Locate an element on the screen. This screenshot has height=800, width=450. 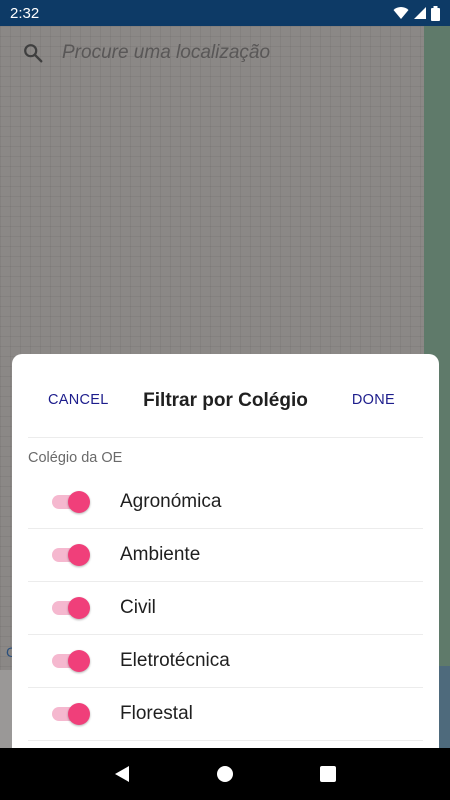
cell-signal-icon is located at coordinates (420, 13).